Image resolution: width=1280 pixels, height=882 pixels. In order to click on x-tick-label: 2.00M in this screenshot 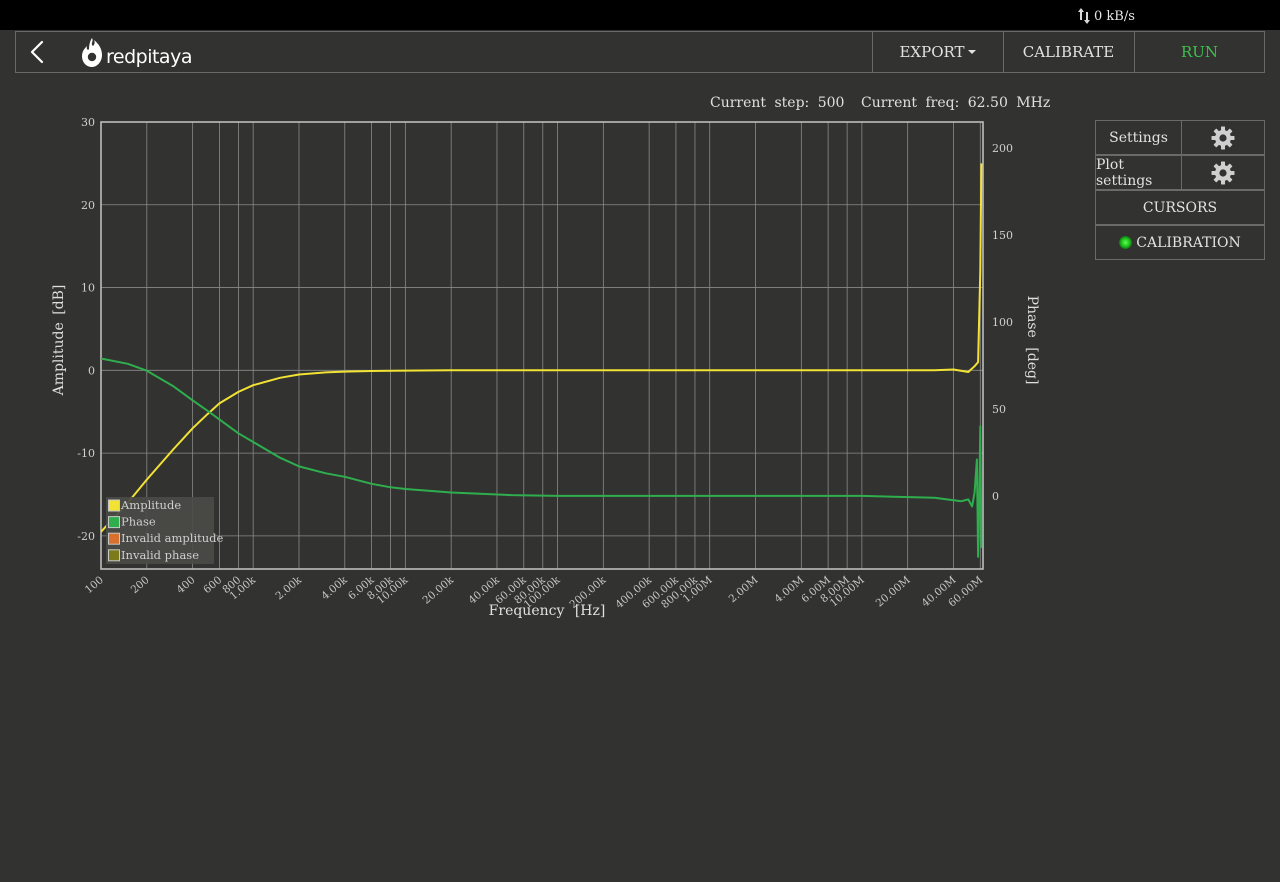, I will do `click(744, 589)`.